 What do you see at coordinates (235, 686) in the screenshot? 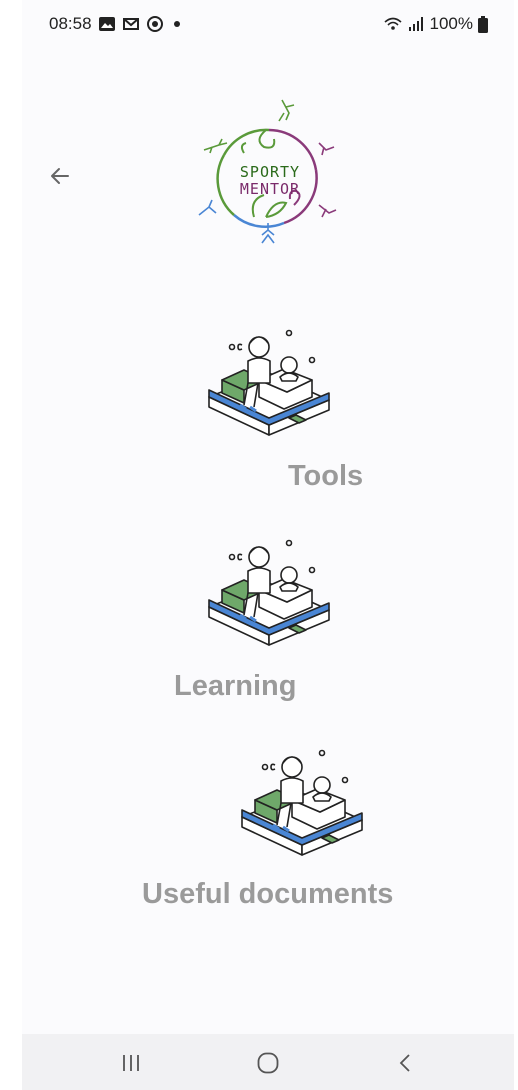
I see `menu-item-learning-label: Learning` at bounding box center [235, 686].